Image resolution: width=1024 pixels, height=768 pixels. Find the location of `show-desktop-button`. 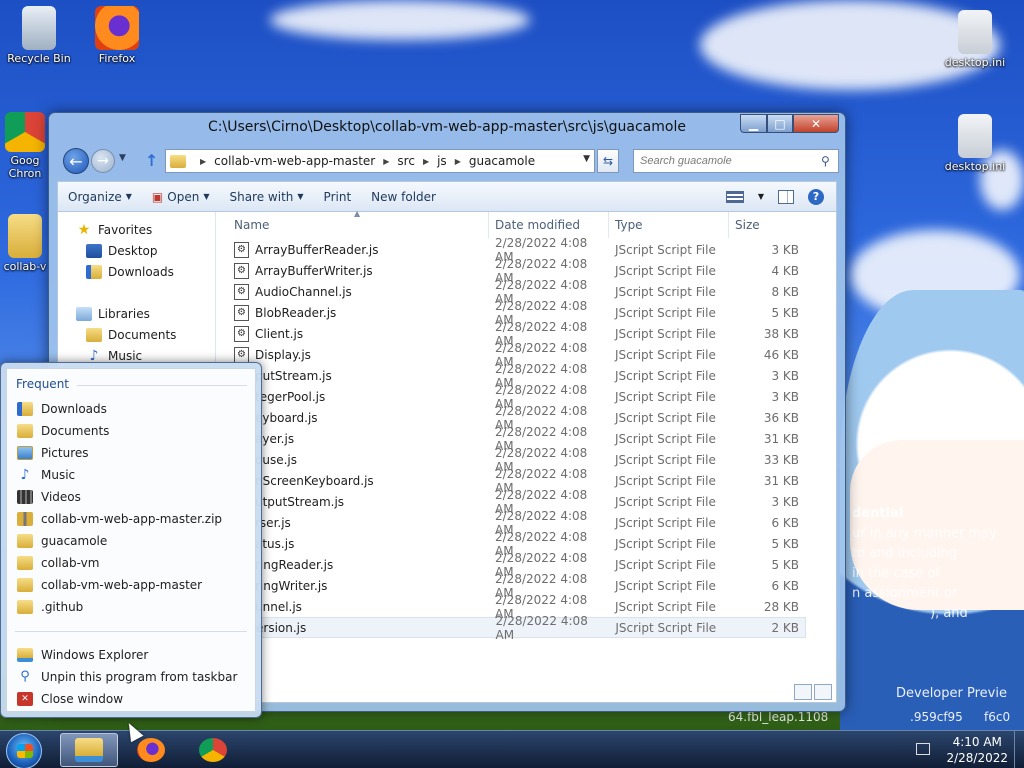

show-desktop-button is located at coordinates (1019, 749).